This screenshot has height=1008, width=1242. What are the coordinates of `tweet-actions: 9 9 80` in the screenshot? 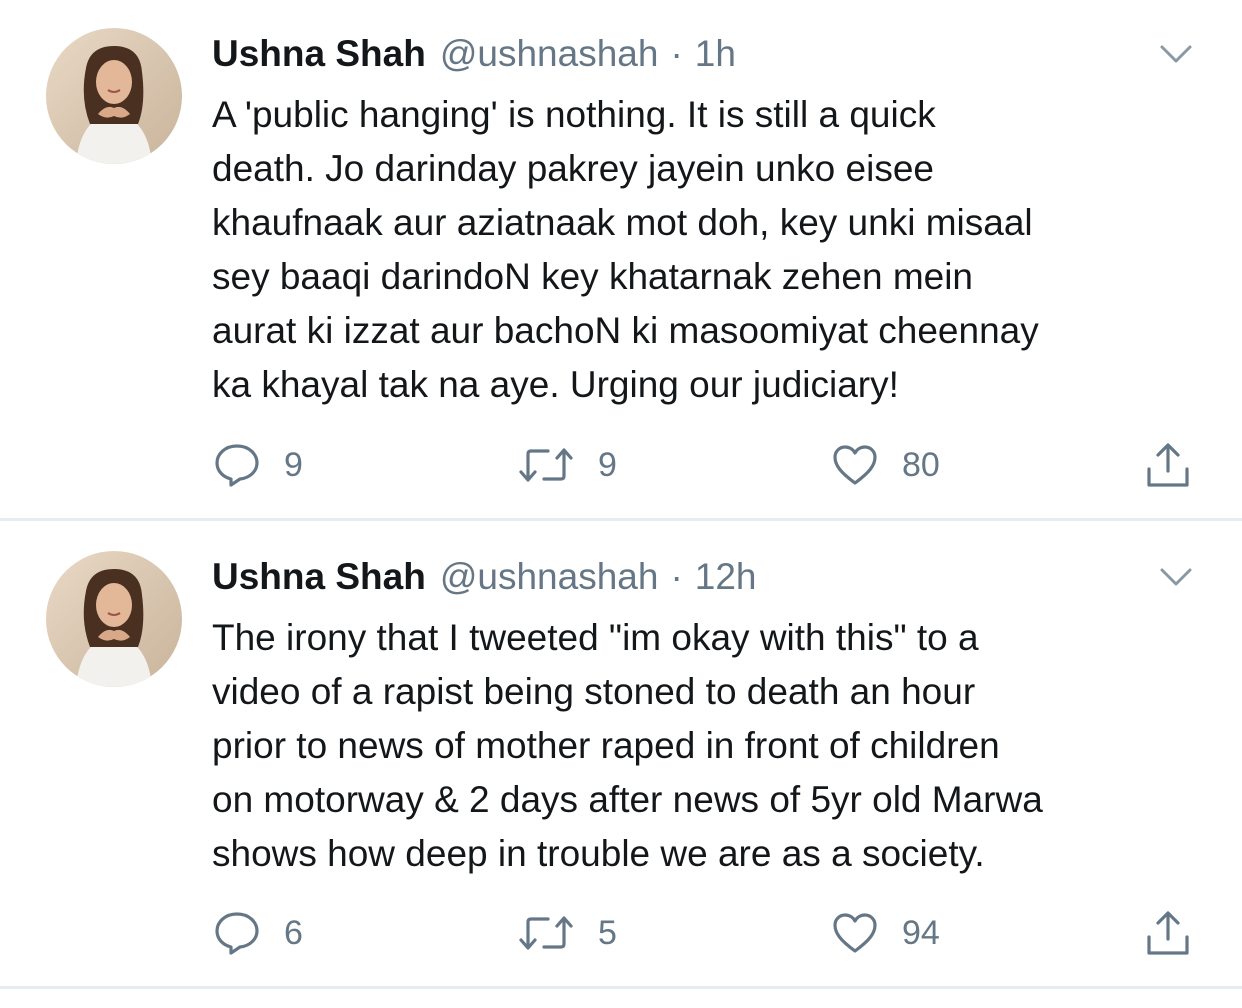 It's located at (621, 465).